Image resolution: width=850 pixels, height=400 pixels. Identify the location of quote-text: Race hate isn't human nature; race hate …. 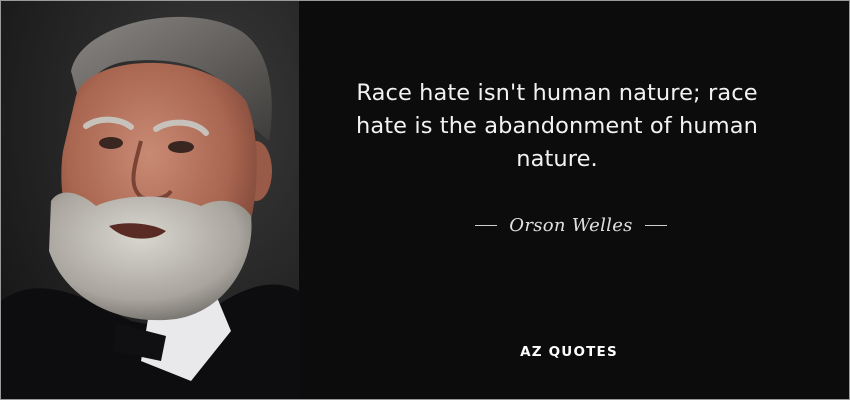
(556, 126).